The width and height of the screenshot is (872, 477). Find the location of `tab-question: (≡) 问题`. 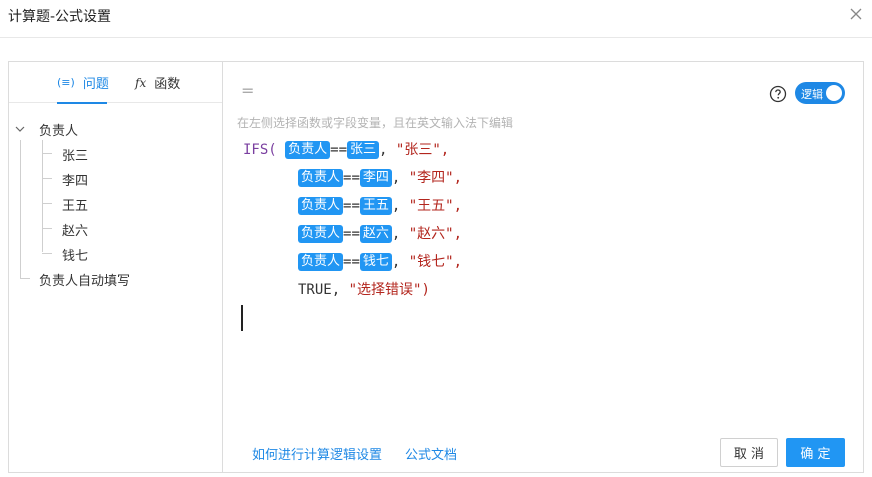

tab-question: (≡) 问题 is located at coordinates (83, 83).